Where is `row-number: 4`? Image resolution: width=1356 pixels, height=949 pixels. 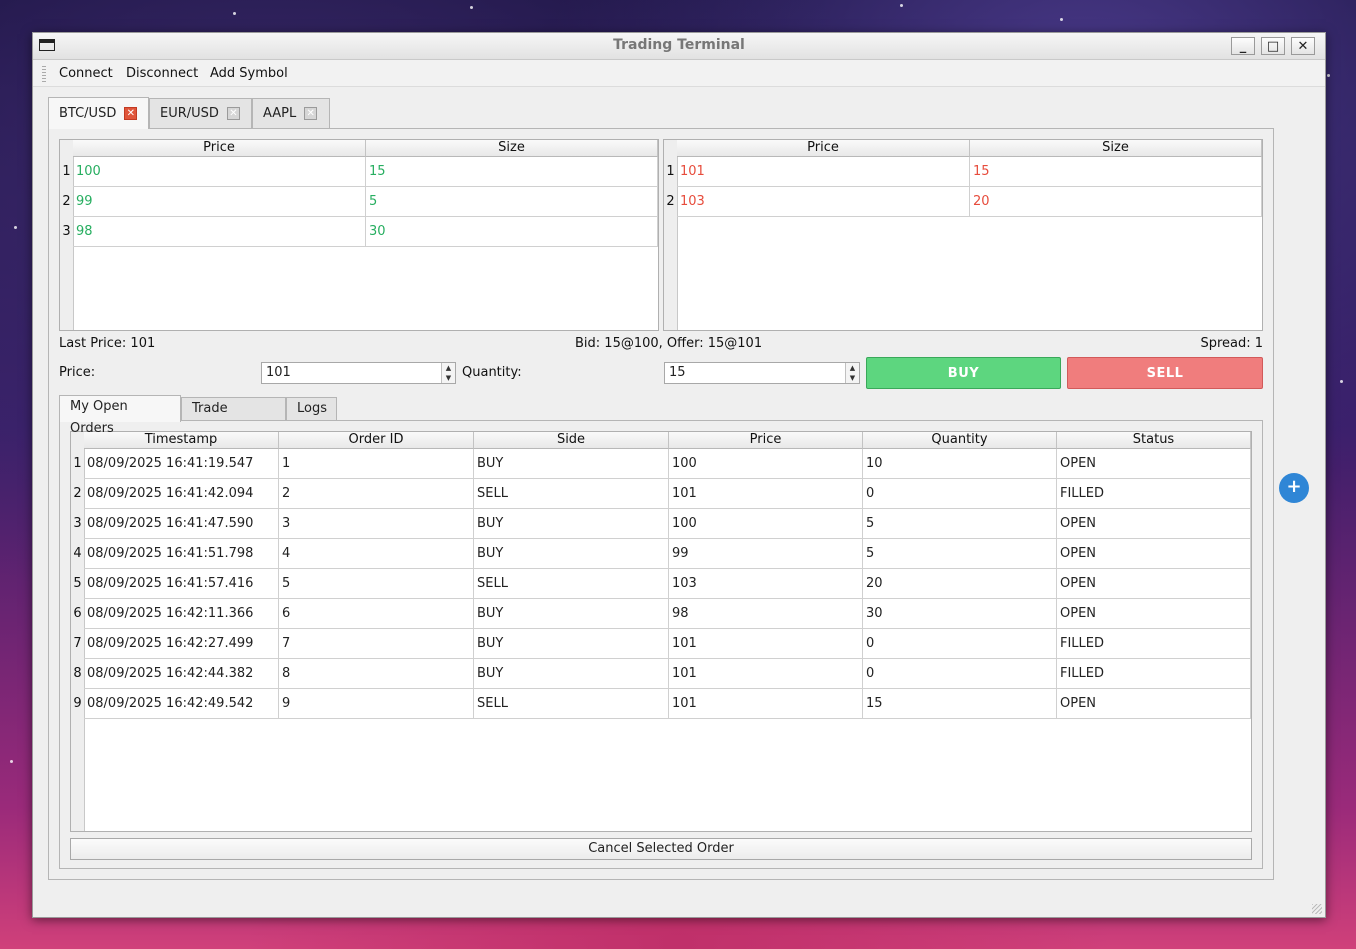 row-number: 4 is located at coordinates (77, 554).